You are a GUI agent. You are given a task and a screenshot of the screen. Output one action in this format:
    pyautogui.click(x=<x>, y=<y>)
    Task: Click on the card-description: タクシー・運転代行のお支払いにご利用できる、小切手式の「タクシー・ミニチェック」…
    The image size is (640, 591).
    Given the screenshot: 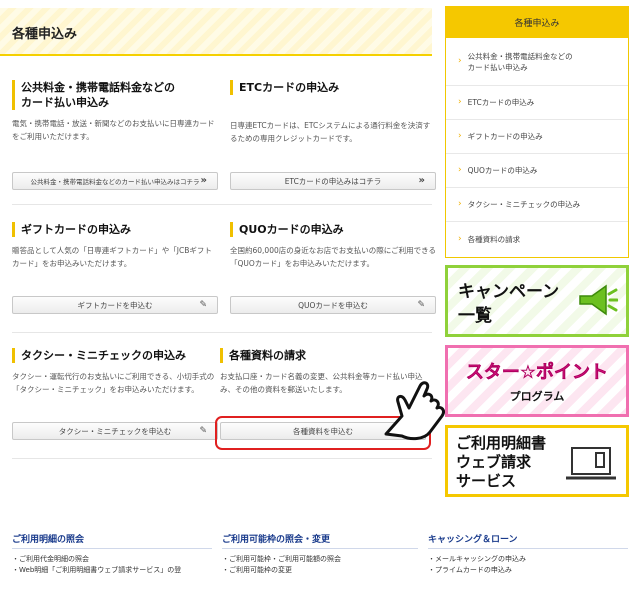 What is the action you would take?
    pyautogui.click(x=113, y=383)
    